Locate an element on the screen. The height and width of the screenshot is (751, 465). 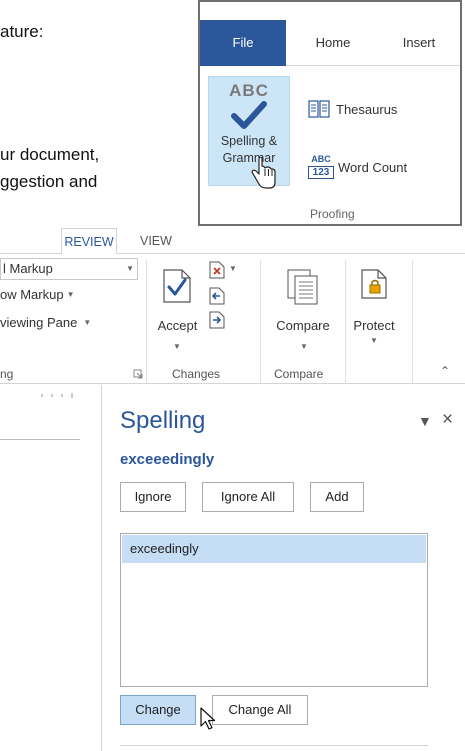
inset-tab-bar: File Home Insert is located at coordinates (330, 43).